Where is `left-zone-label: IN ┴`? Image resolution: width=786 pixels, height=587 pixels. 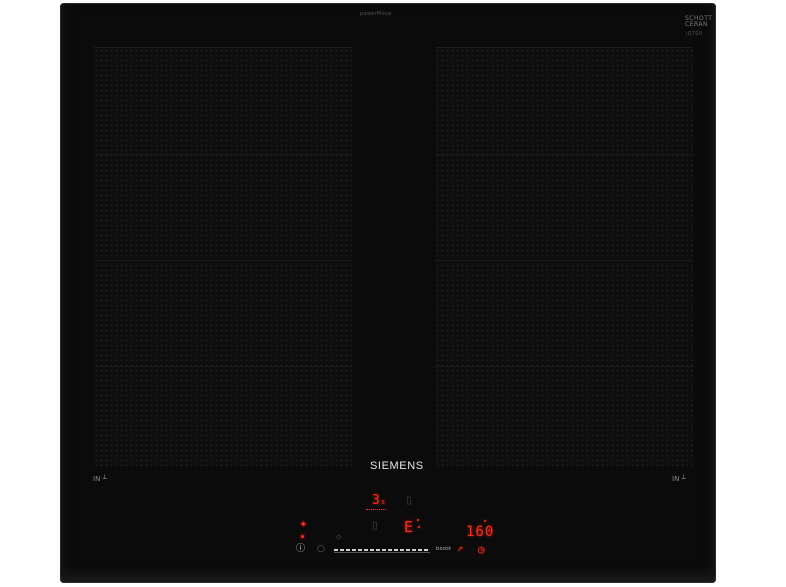
left-zone-label: IN ┴ is located at coordinates (100, 479).